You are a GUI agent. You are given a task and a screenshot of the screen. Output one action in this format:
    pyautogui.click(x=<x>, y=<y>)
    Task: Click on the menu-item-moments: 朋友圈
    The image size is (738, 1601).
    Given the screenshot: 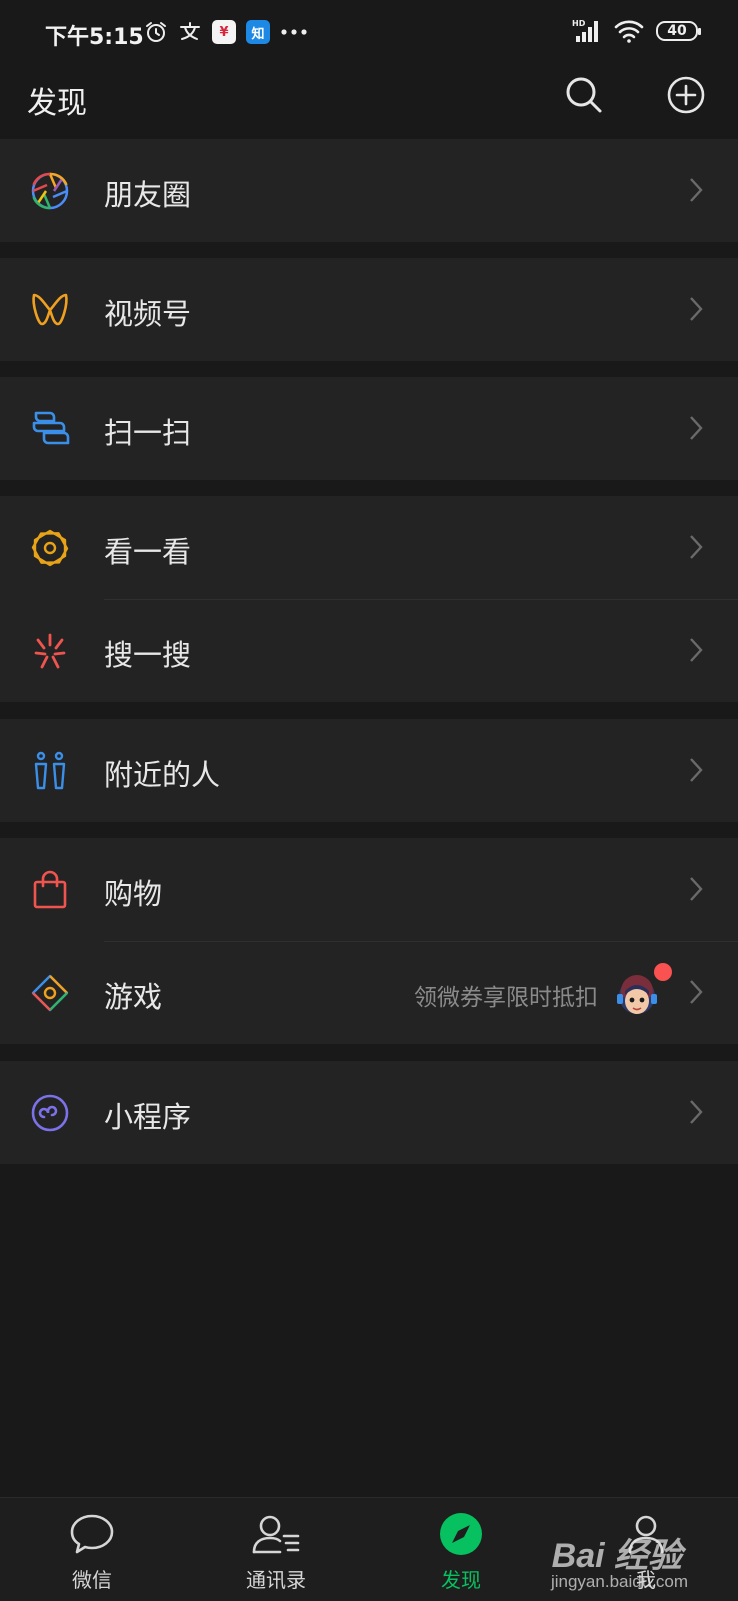 What is the action you would take?
    pyautogui.click(x=369, y=190)
    